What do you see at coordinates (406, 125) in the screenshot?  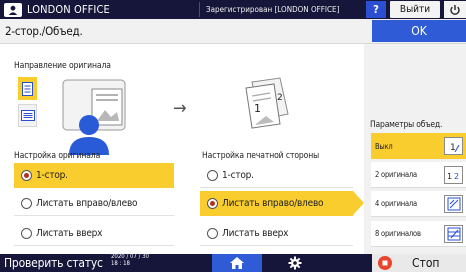 I see `combine-label: Параметры объед.` at bounding box center [406, 125].